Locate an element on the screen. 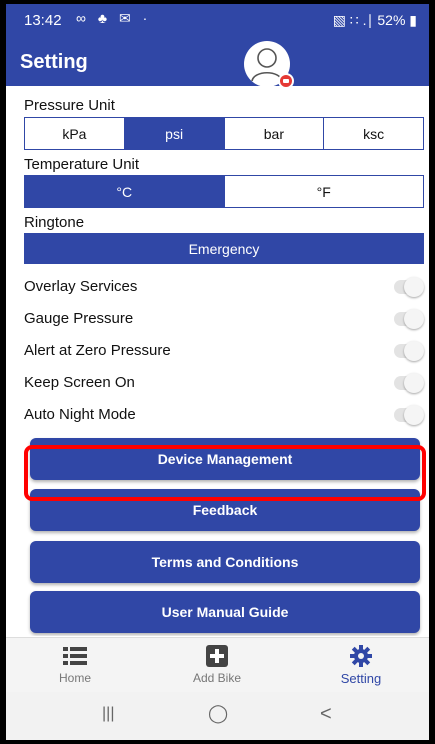  nav-home-label: Home is located at coordinates (74, 678).